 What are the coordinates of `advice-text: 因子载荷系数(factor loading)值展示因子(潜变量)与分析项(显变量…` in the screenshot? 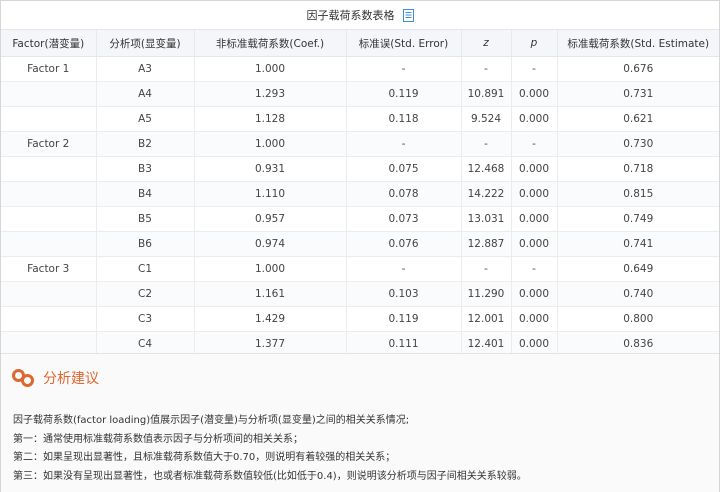 It's located at (270, 449).